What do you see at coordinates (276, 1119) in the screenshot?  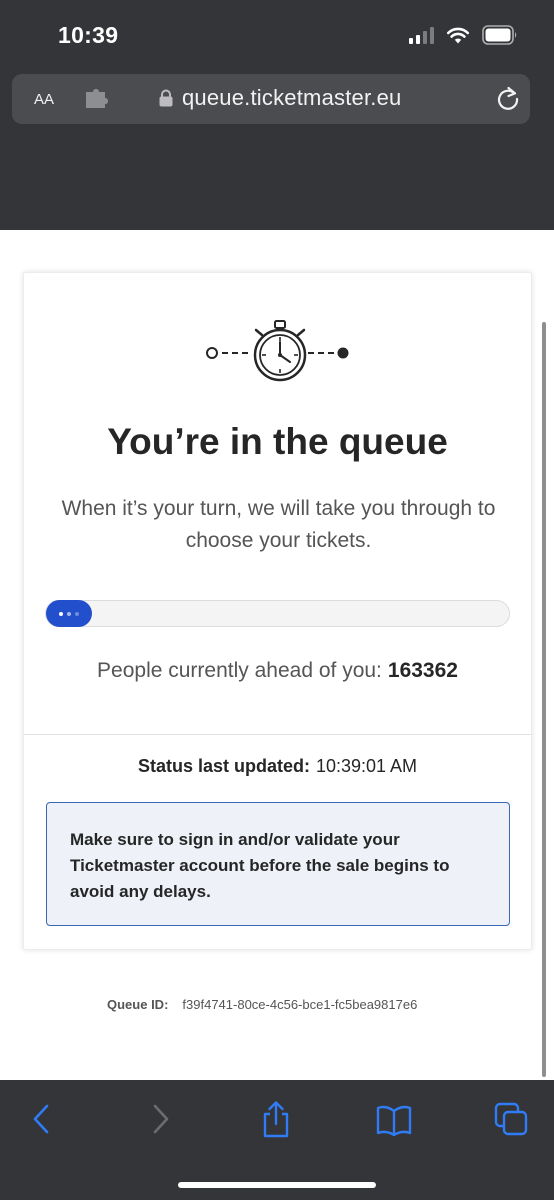 I see `share-icon` at bounding box center [276, 1119].